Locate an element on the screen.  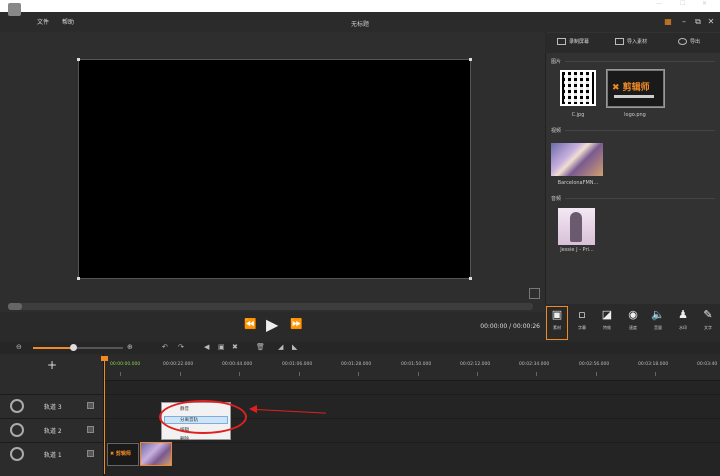
image-caption-logo: logo.png is located at coordinates (635, 115).